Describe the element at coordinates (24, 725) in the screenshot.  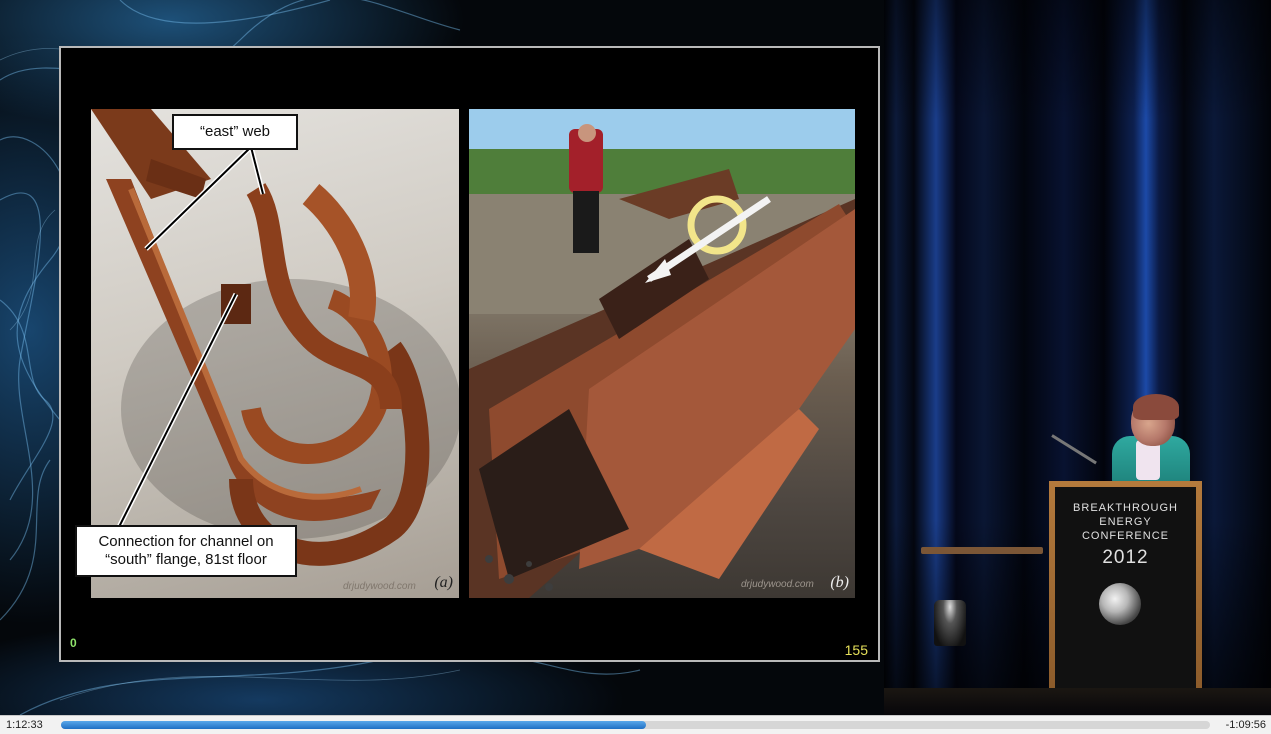
I see `elapsed-time: 1:12:33` at that location.